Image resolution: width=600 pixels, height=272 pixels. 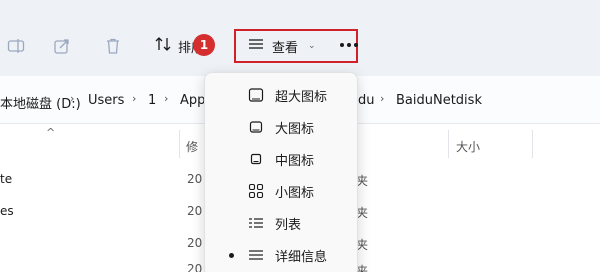 I want to click on menu-item-small-icons: 小图标, so click(x=281, y=191).